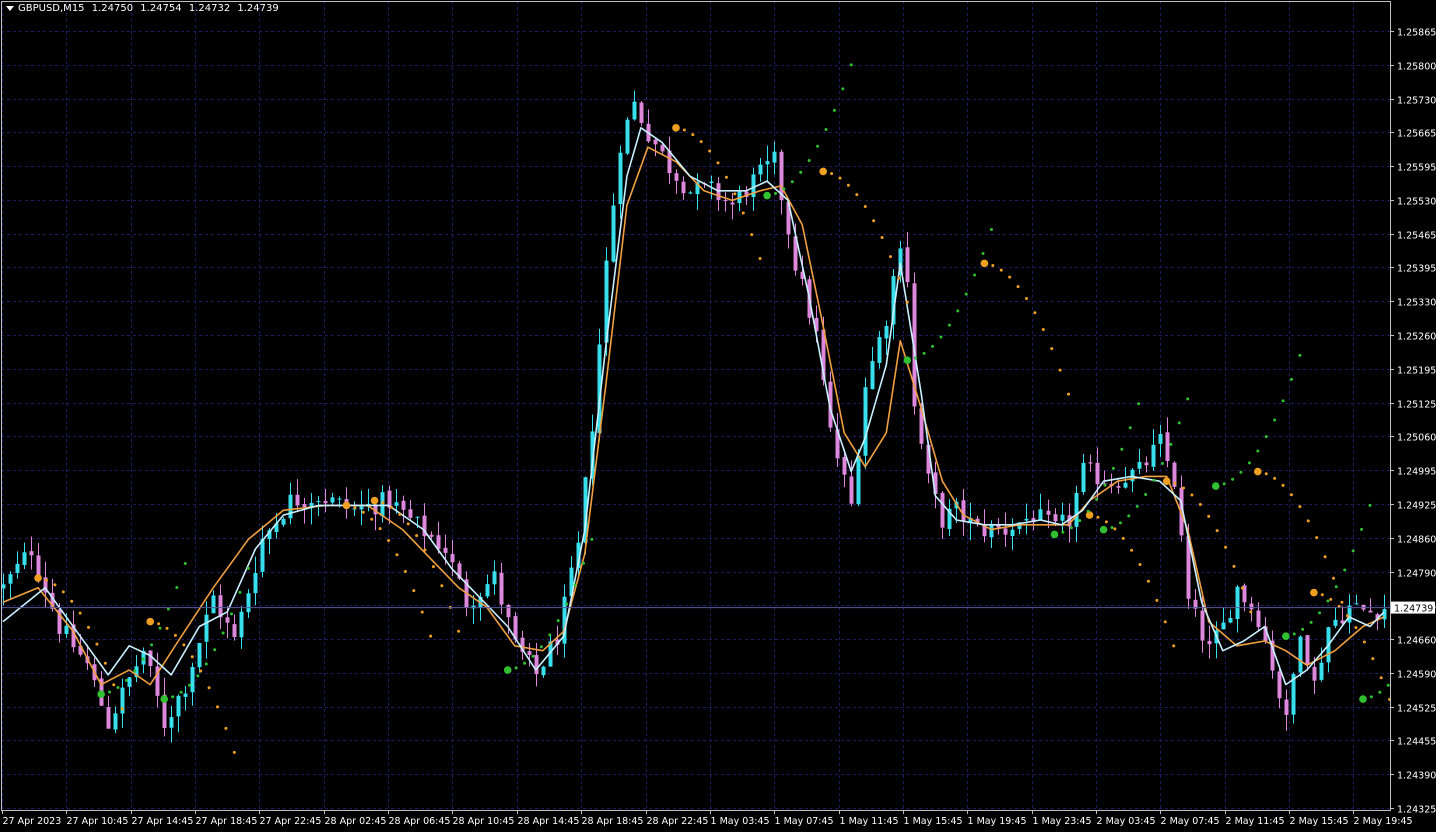  Describe the element at coordinates (32, 821) in the screenshot. I see `x-tick-label: 27 Apr 2023` at that location.